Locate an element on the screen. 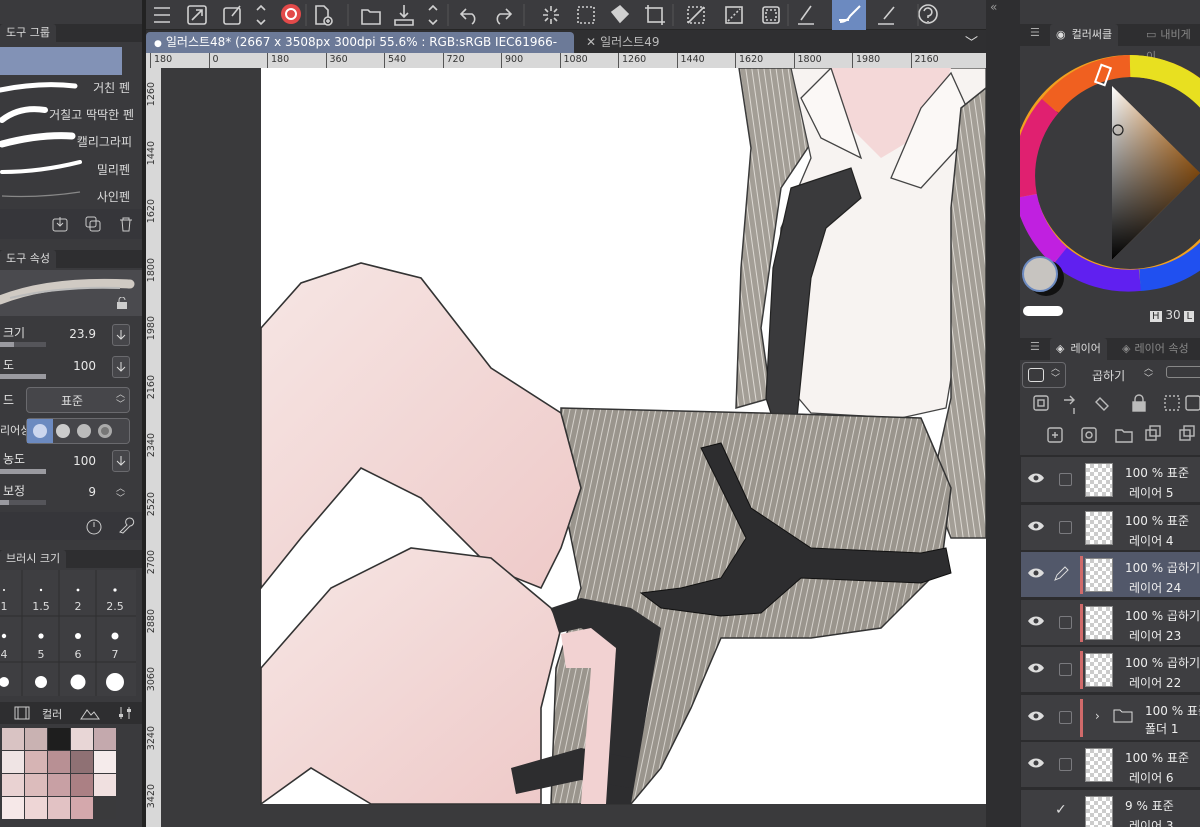 This screenshot has height=827, width=1200. lock-icon is located at coordinates (122, 303).